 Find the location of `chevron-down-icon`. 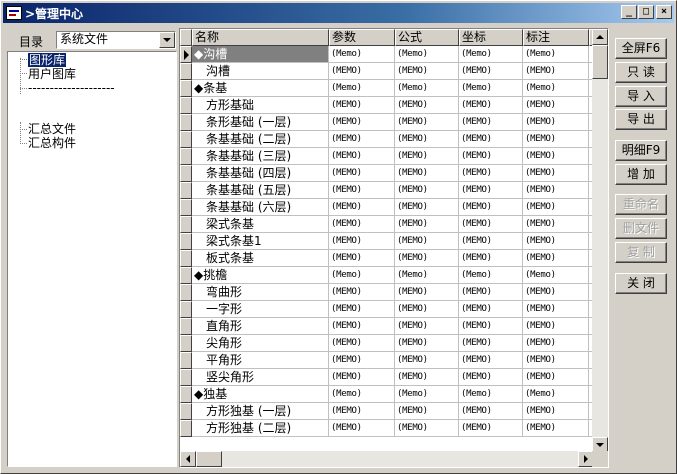

chevron-down-icon is located at coordinates (167, 40).